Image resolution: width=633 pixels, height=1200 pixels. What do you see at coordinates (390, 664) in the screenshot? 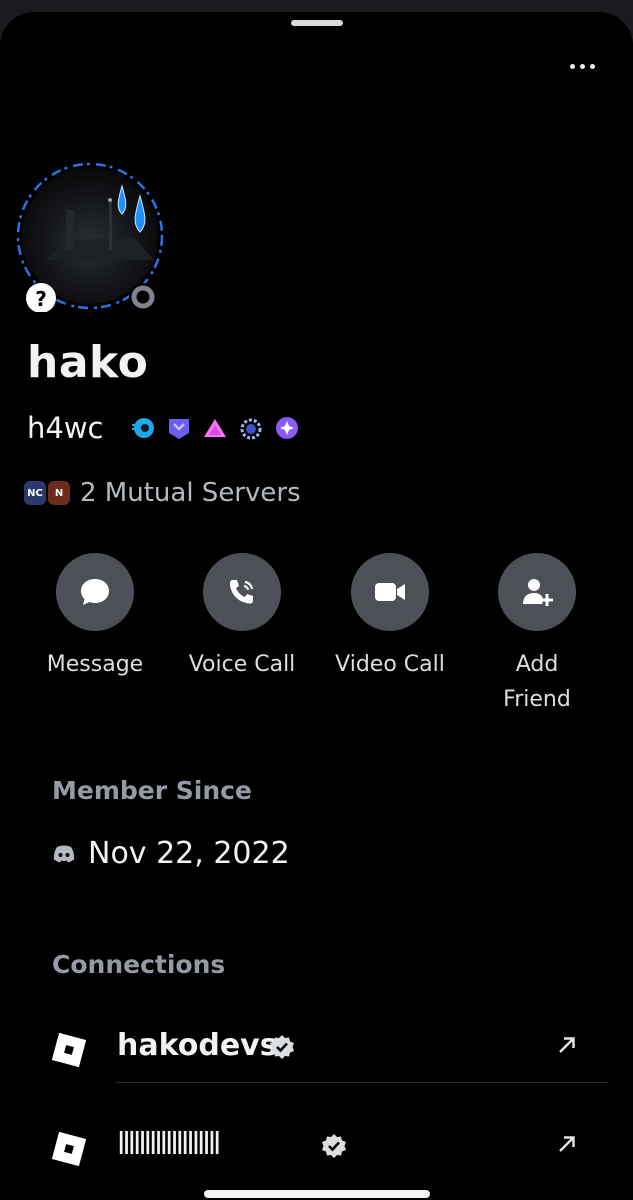
I see `video-call-label: Video Call` at bounding box center [390, 664].